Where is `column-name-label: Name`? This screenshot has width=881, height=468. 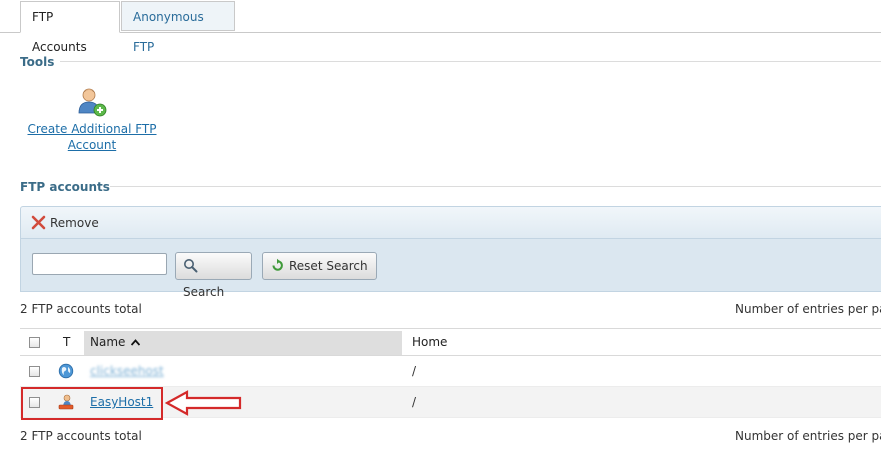
column-name-label: Name is located at coordinates (108, 342).